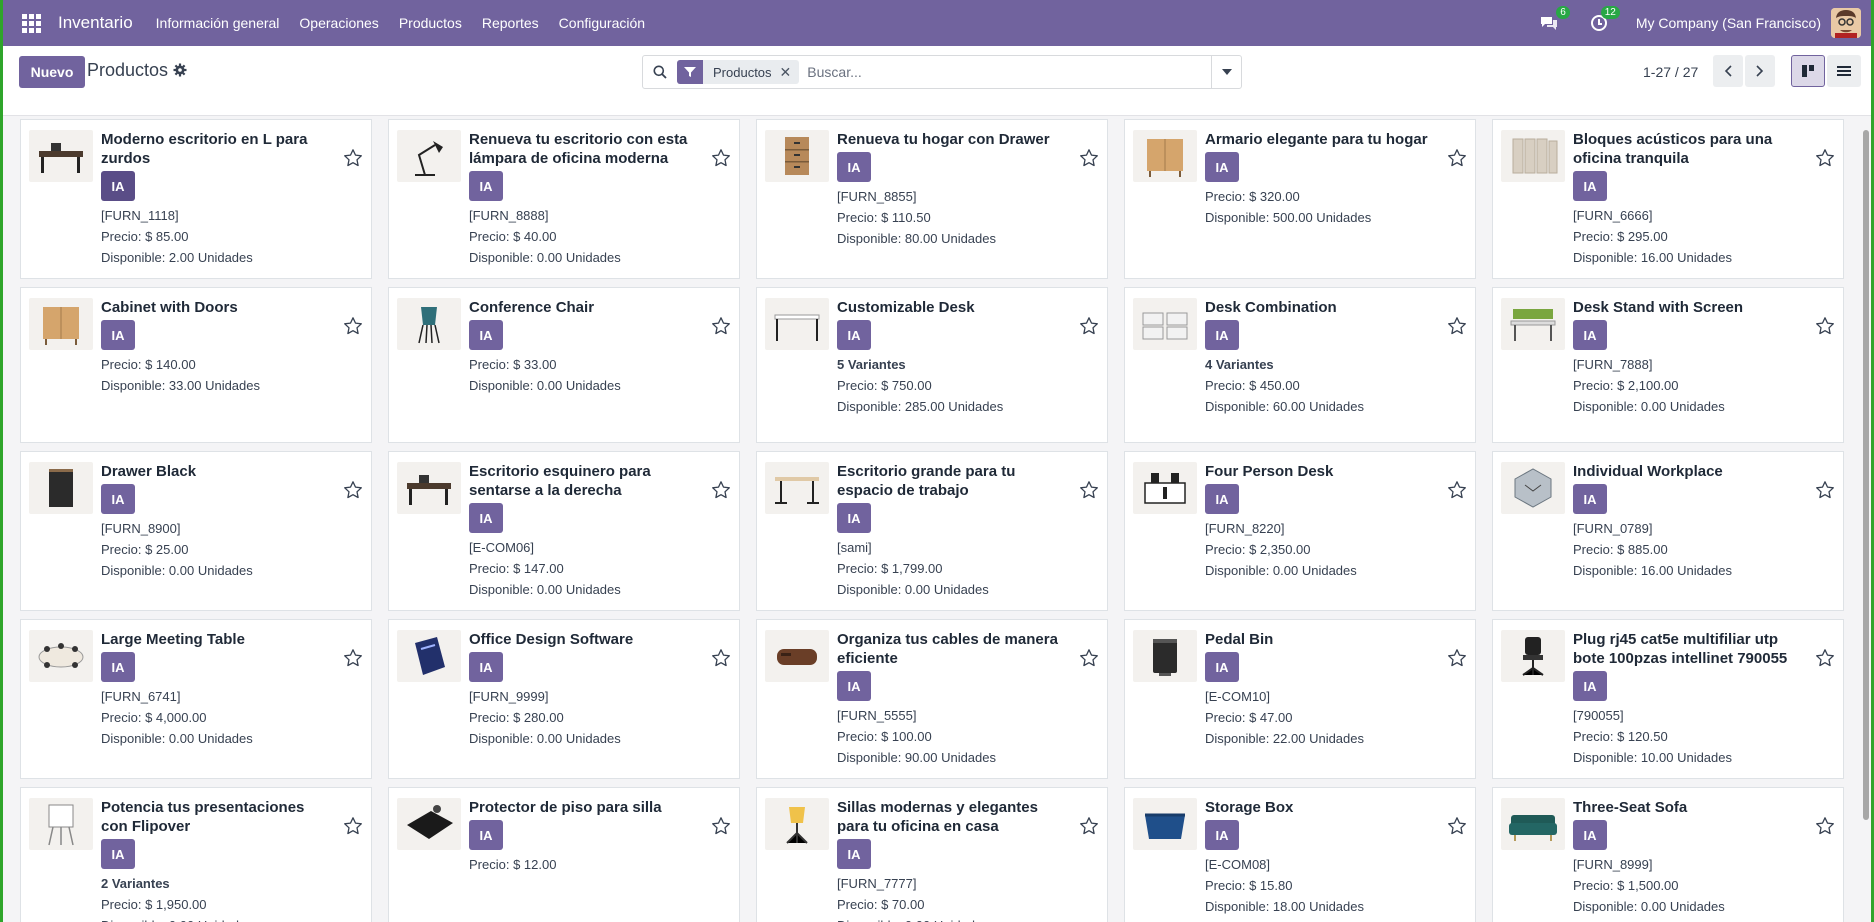 This screenshot has height=922, width=1874. Describe the element at coordinates (429, 324) in the screenshot. I see `product-image` at that location.